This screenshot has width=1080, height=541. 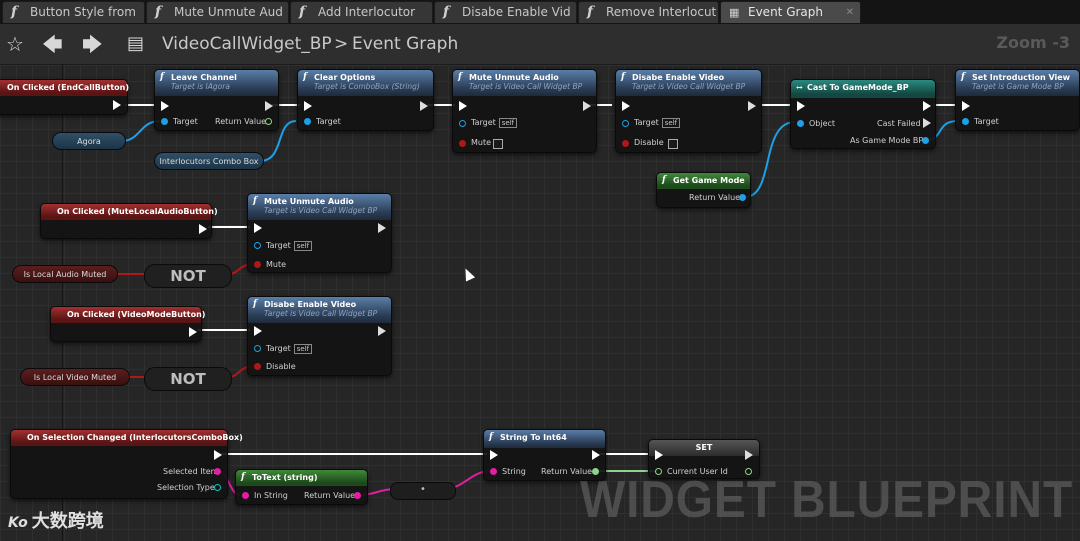 I want to click on tab-remove-interlocutor: f Remove Interlocut, so click(x=648, y=12).